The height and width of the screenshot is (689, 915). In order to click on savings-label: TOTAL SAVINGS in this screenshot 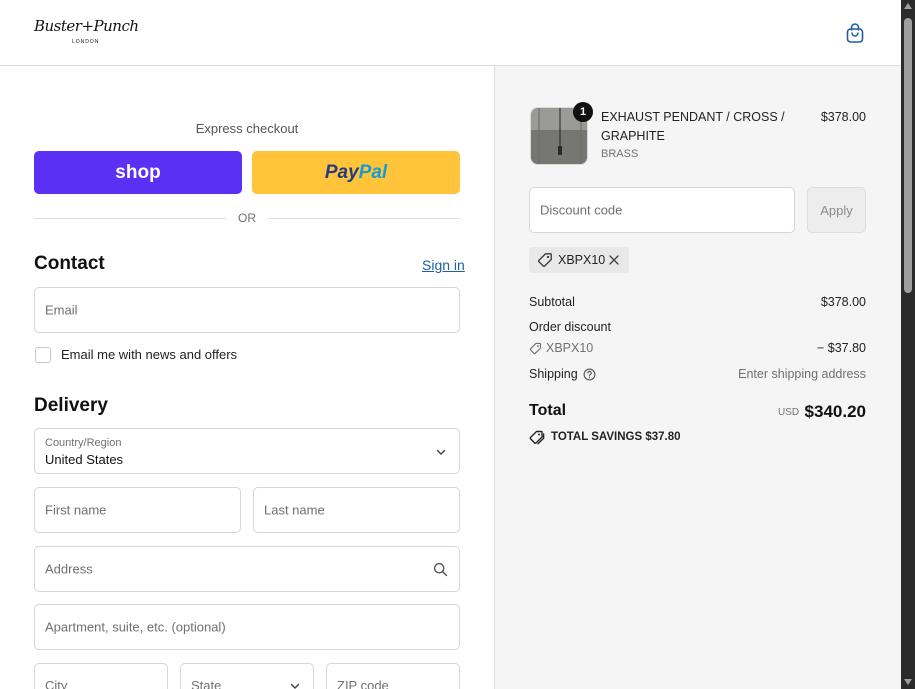, I will do `click(597, 437)`.